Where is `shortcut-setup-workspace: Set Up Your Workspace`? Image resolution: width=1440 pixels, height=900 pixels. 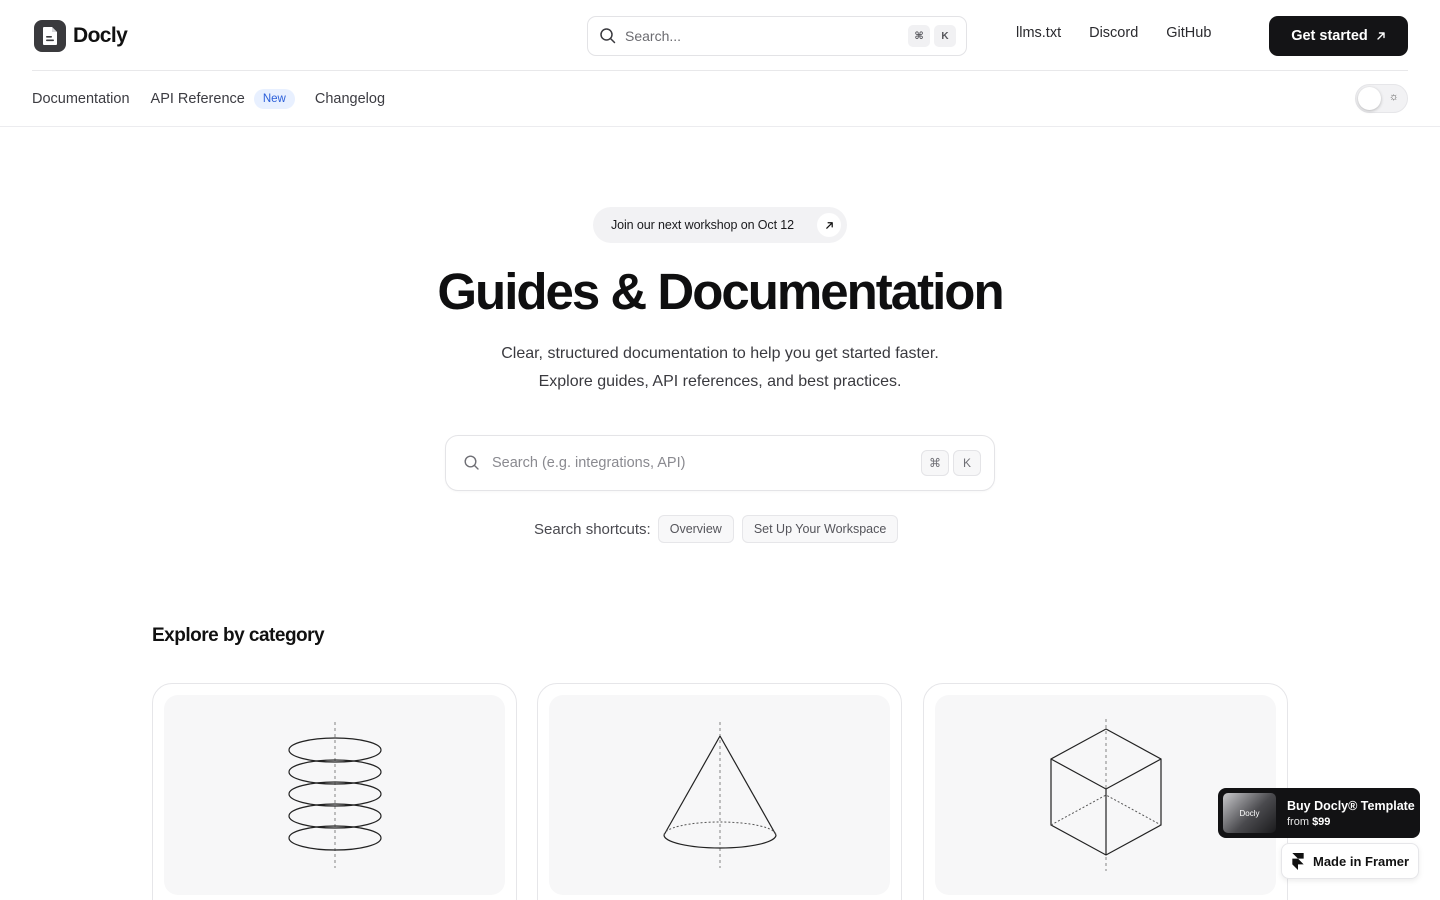
shortcut-setup-workspace: Set Up Your Workspace is located at coordinates (820, 529).